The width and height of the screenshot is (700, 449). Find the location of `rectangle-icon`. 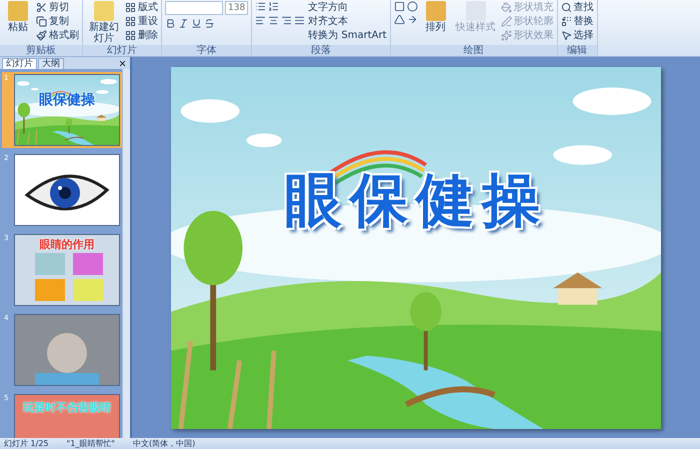

rectangle-icon is located at coordinates (399, 6).